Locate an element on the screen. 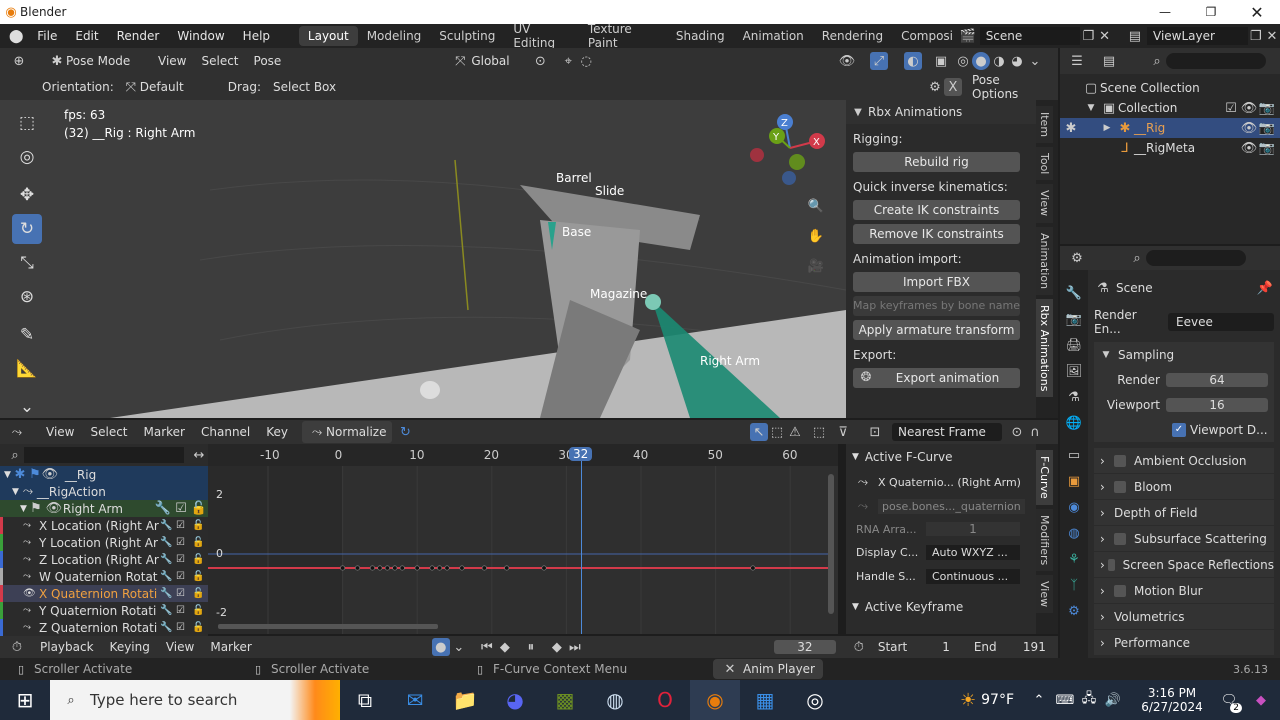 This screenshot has width=1280, height=720. playhead-frame: 32 is located at coordinates (581, 454).